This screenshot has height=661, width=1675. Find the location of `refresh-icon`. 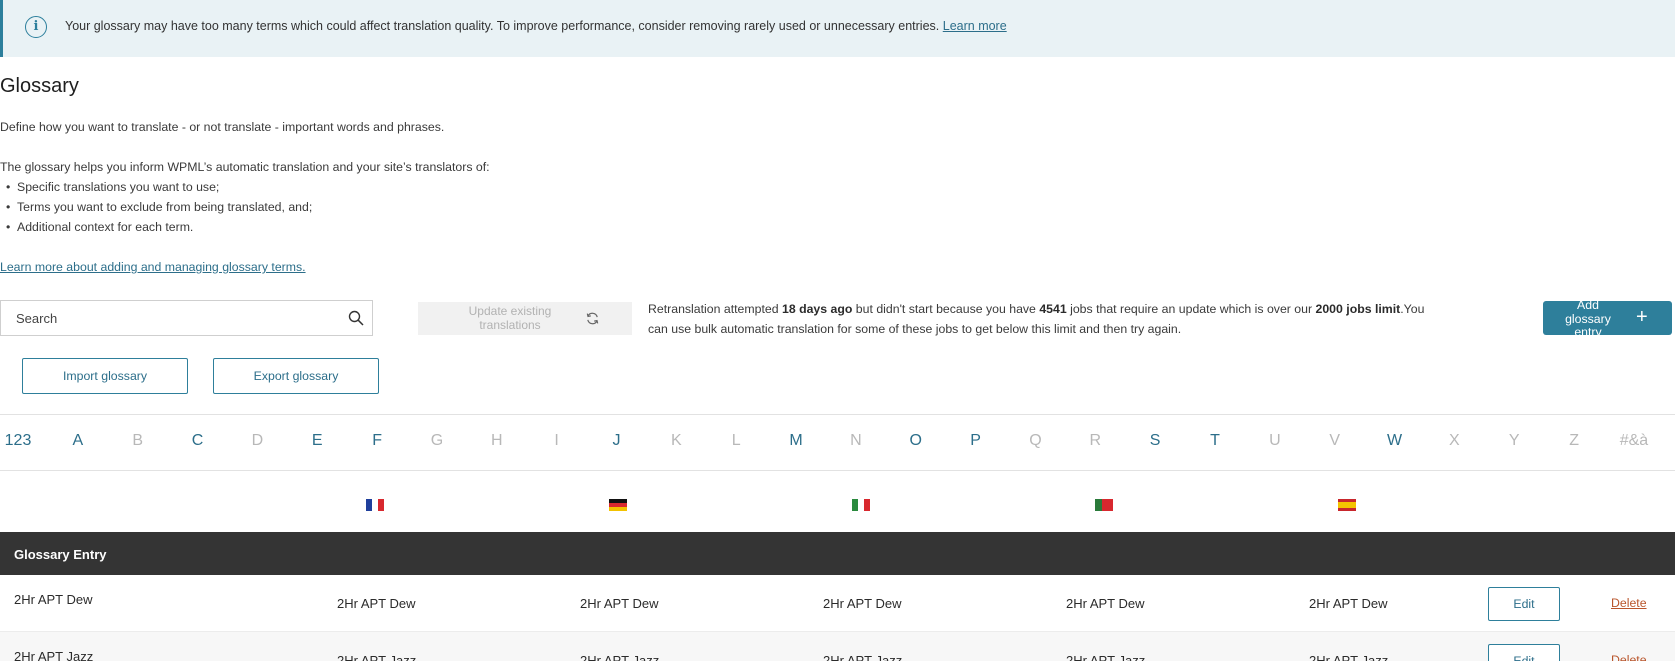

refresh-icon is located at coordinates (592, 318).